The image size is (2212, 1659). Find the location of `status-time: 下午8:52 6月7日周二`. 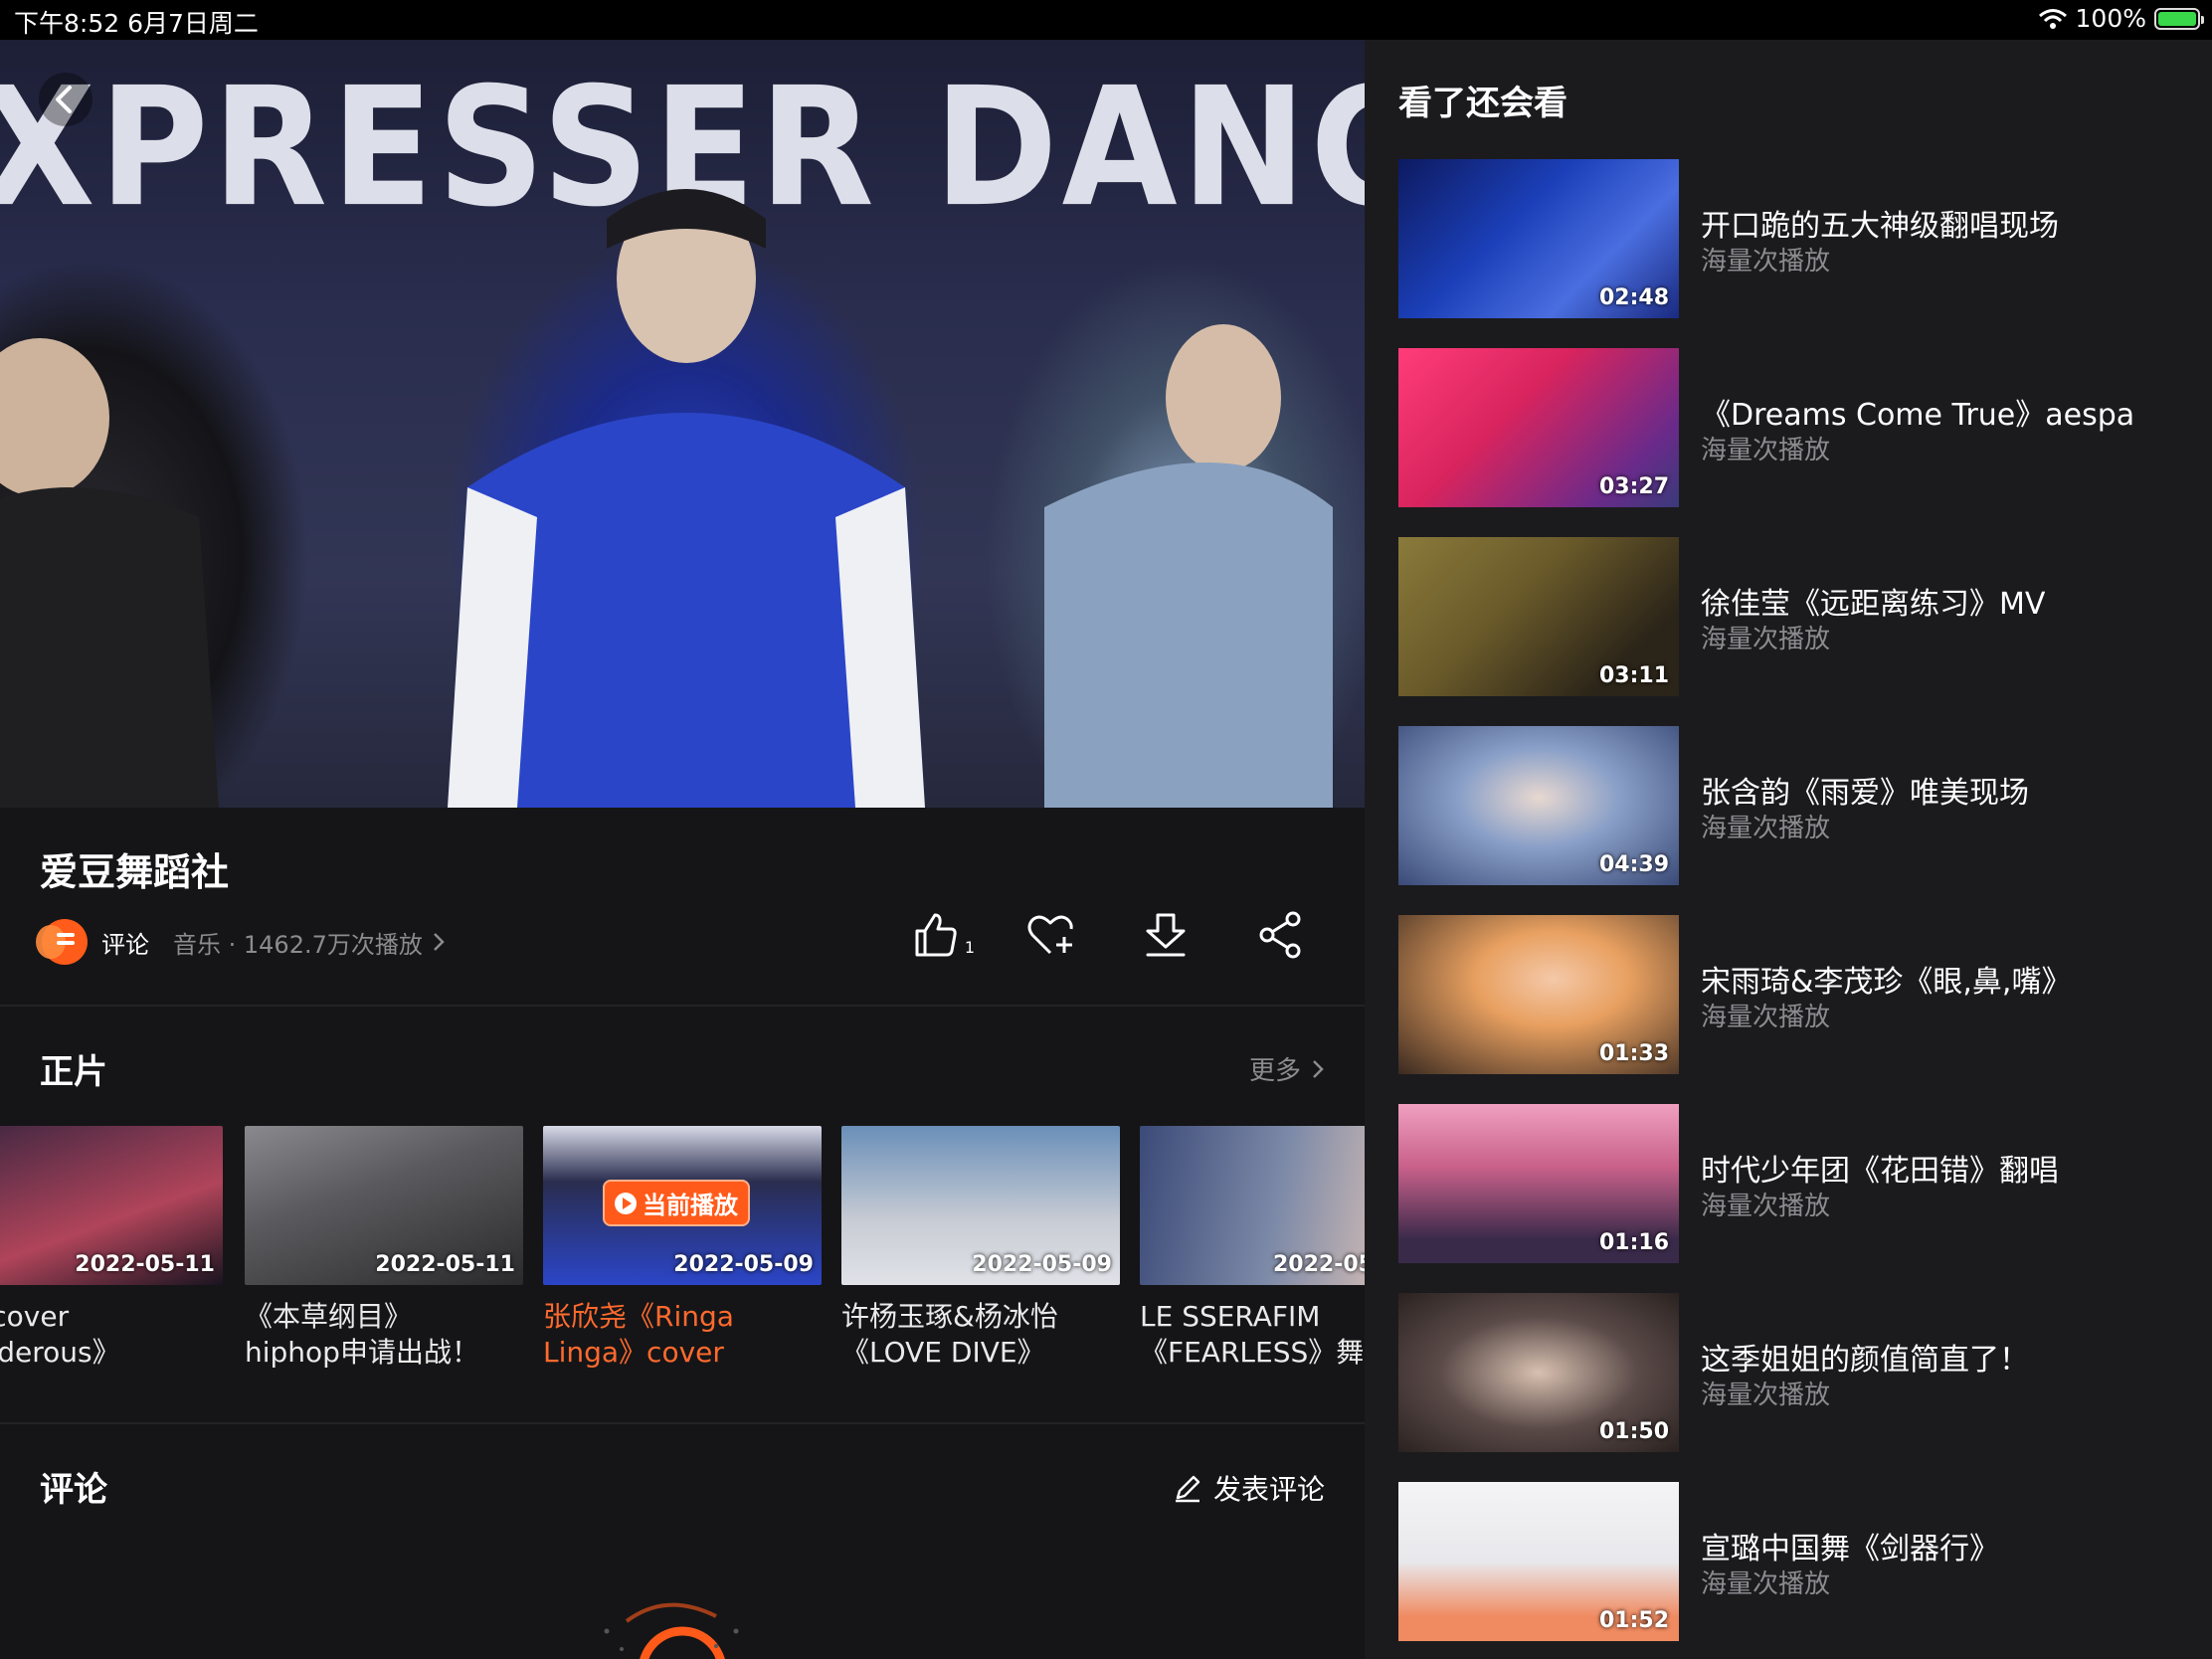

status-time: 下午8:52 6月7日周二 is located at coordinates (136, 23).